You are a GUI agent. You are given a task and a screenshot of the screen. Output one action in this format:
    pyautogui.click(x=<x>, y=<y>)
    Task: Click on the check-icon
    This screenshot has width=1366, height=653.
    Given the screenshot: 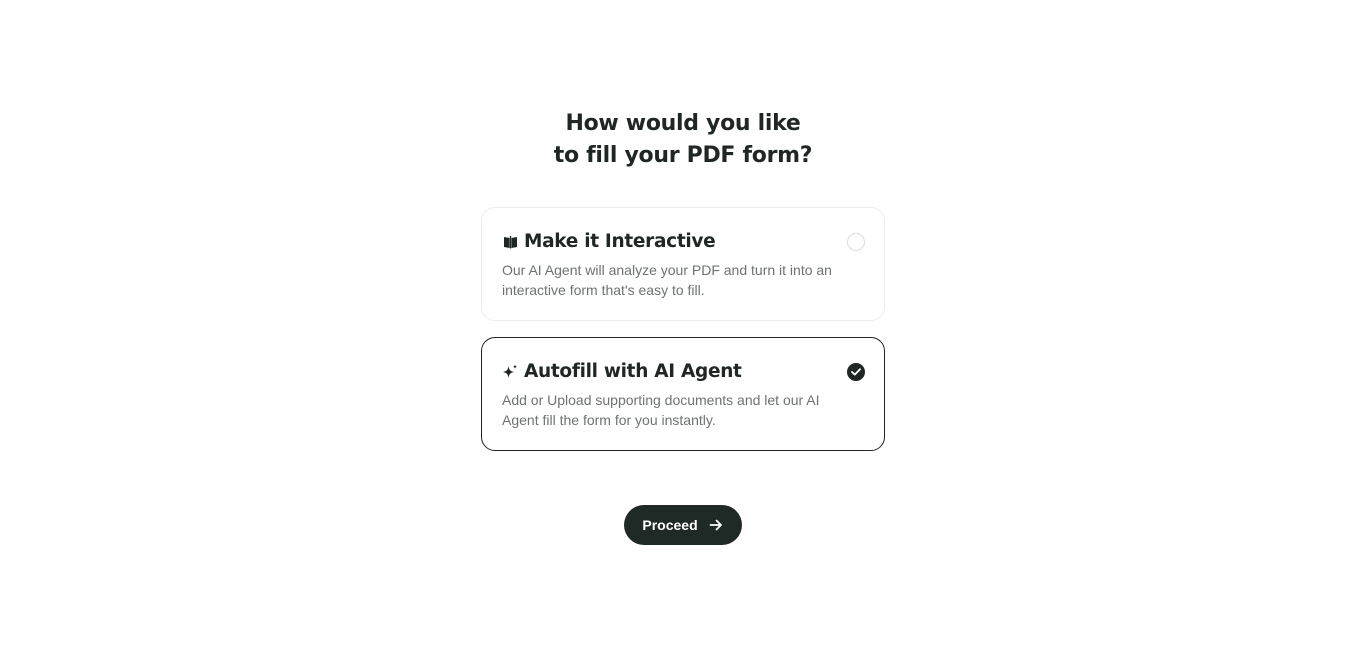 What is the action you would take?
    pyautogui.click(x=856, y=372)
    